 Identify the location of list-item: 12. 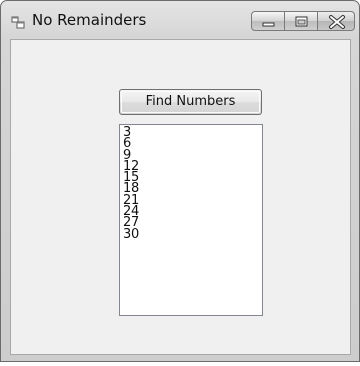
(192, 166).